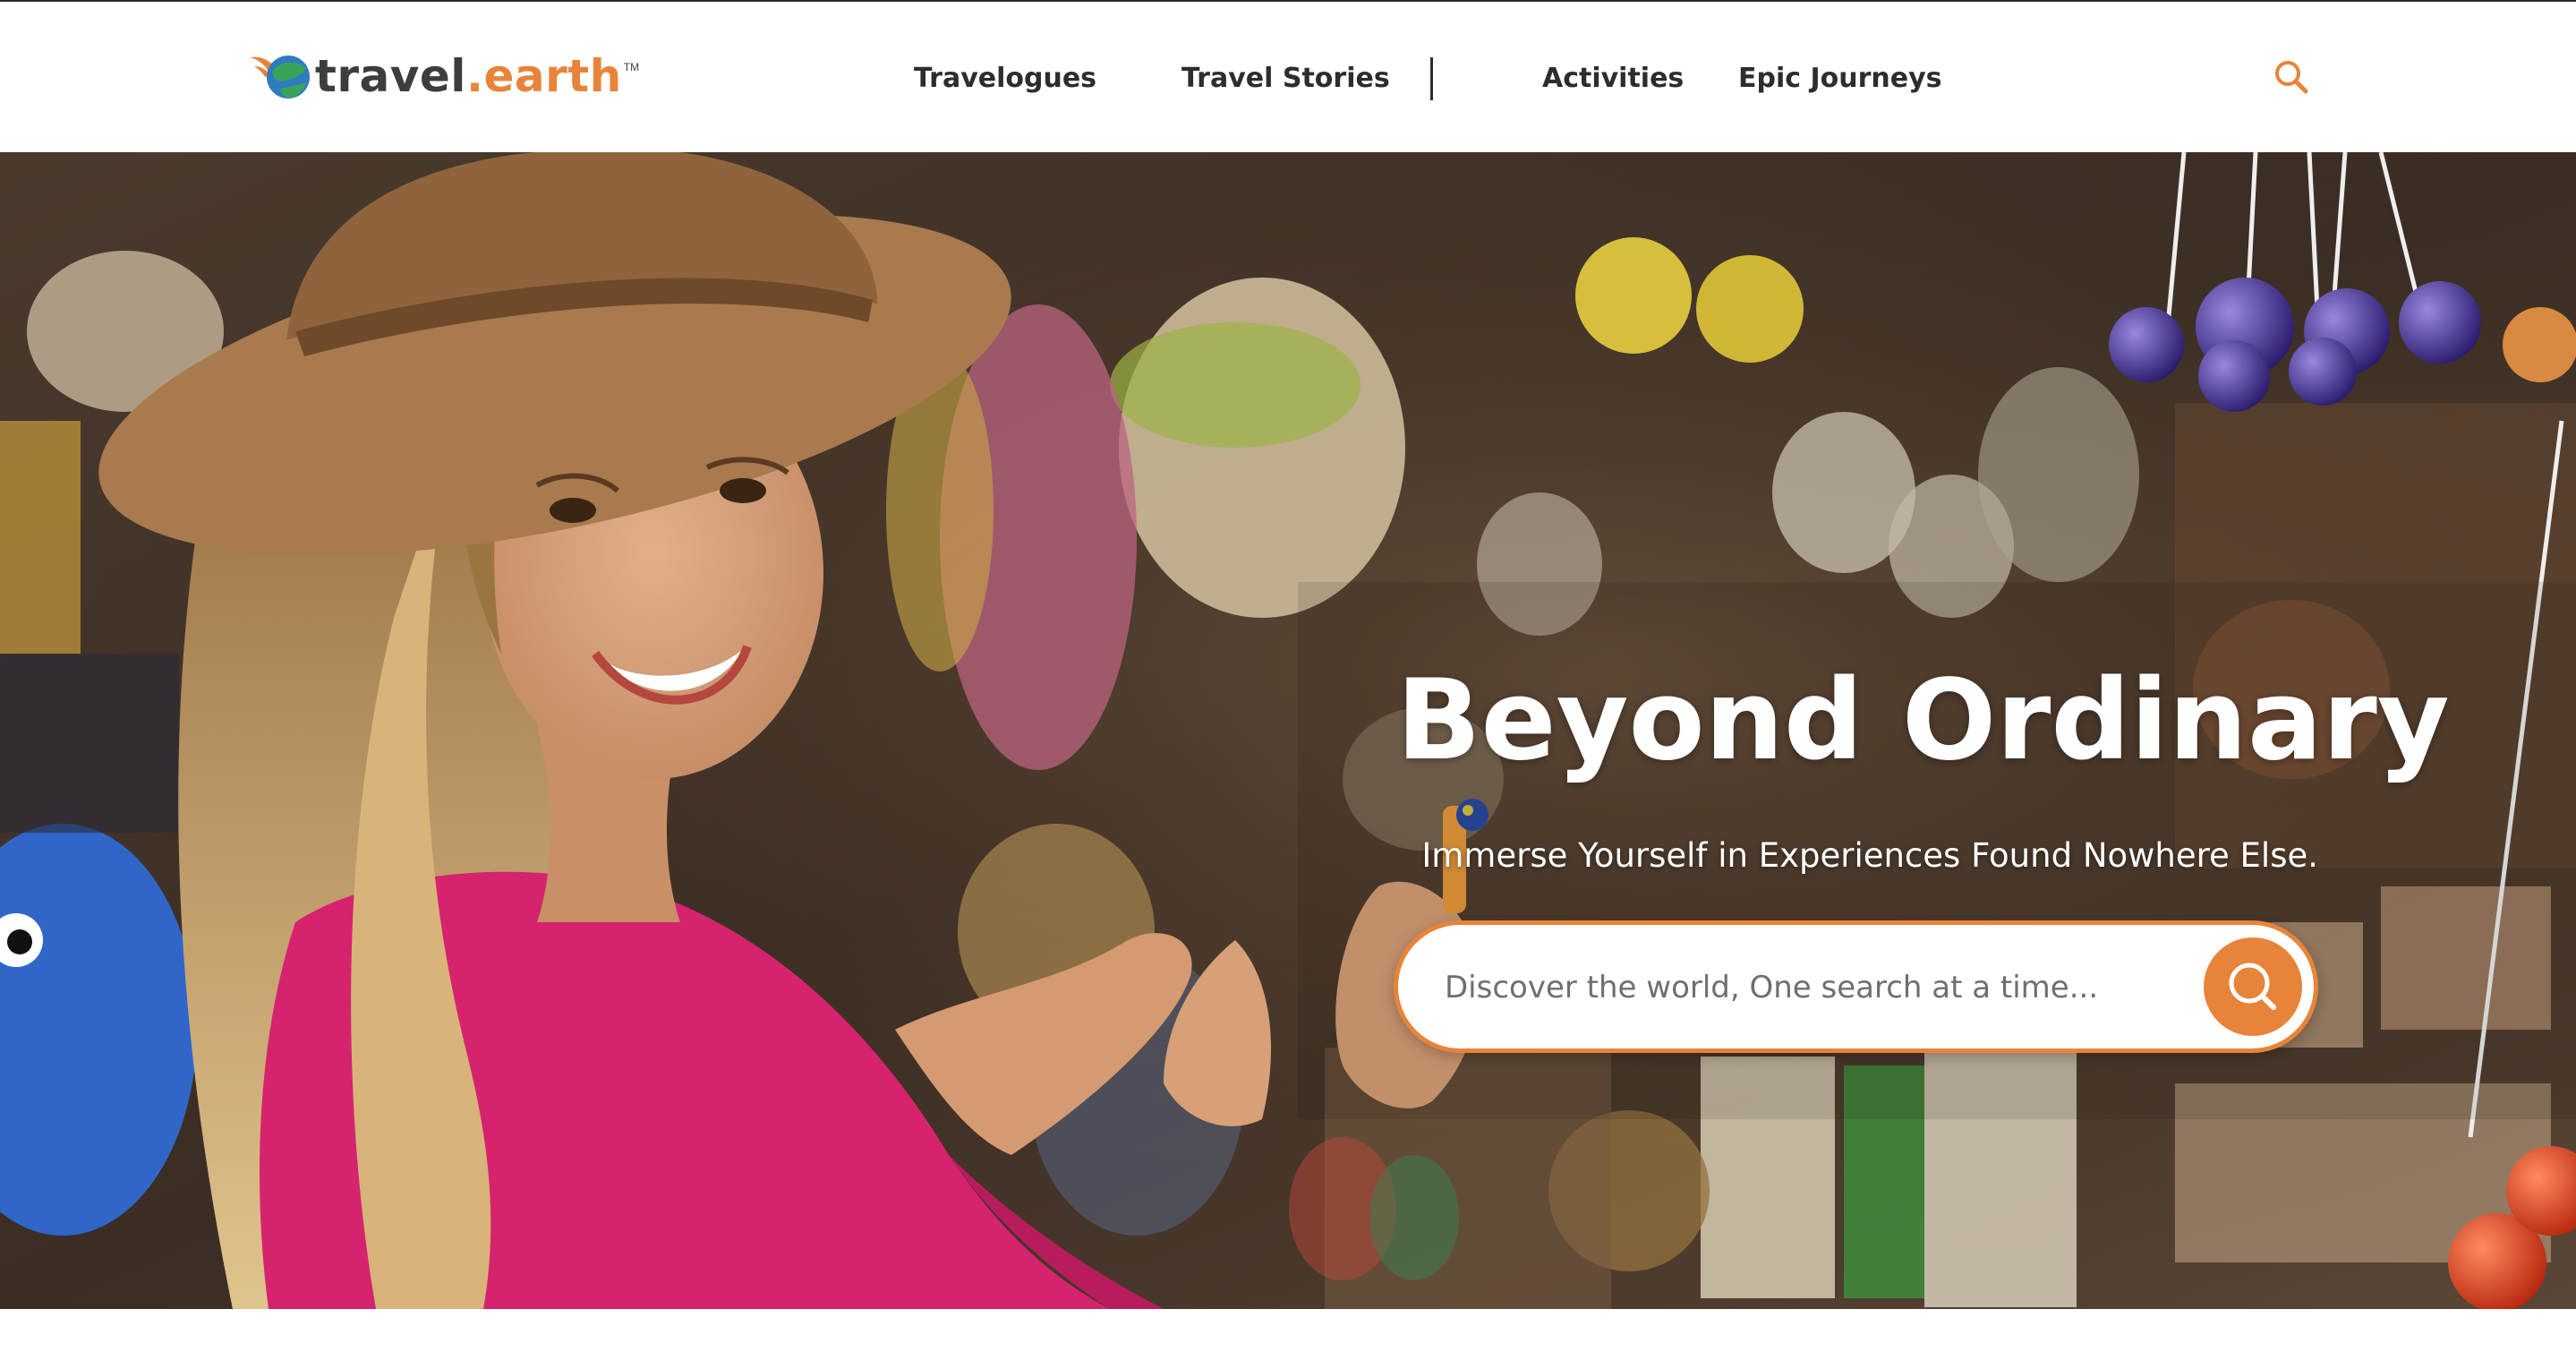 The width and height of the screenshot is (2576, 1352). What do you see at coordinates (390, 76) in the screenshot?
I see `logo-text-travel: travel` at bounding box center [390, 76].